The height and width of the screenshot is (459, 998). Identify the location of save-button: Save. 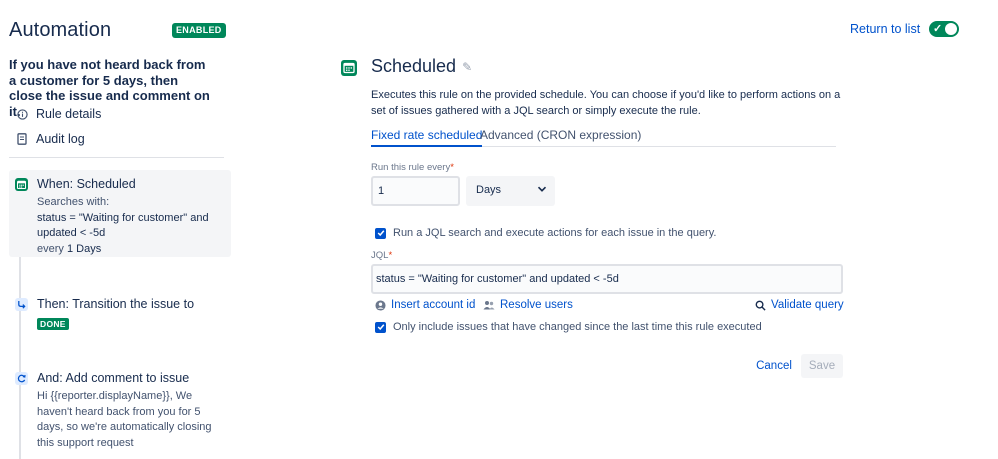
(822, 366).